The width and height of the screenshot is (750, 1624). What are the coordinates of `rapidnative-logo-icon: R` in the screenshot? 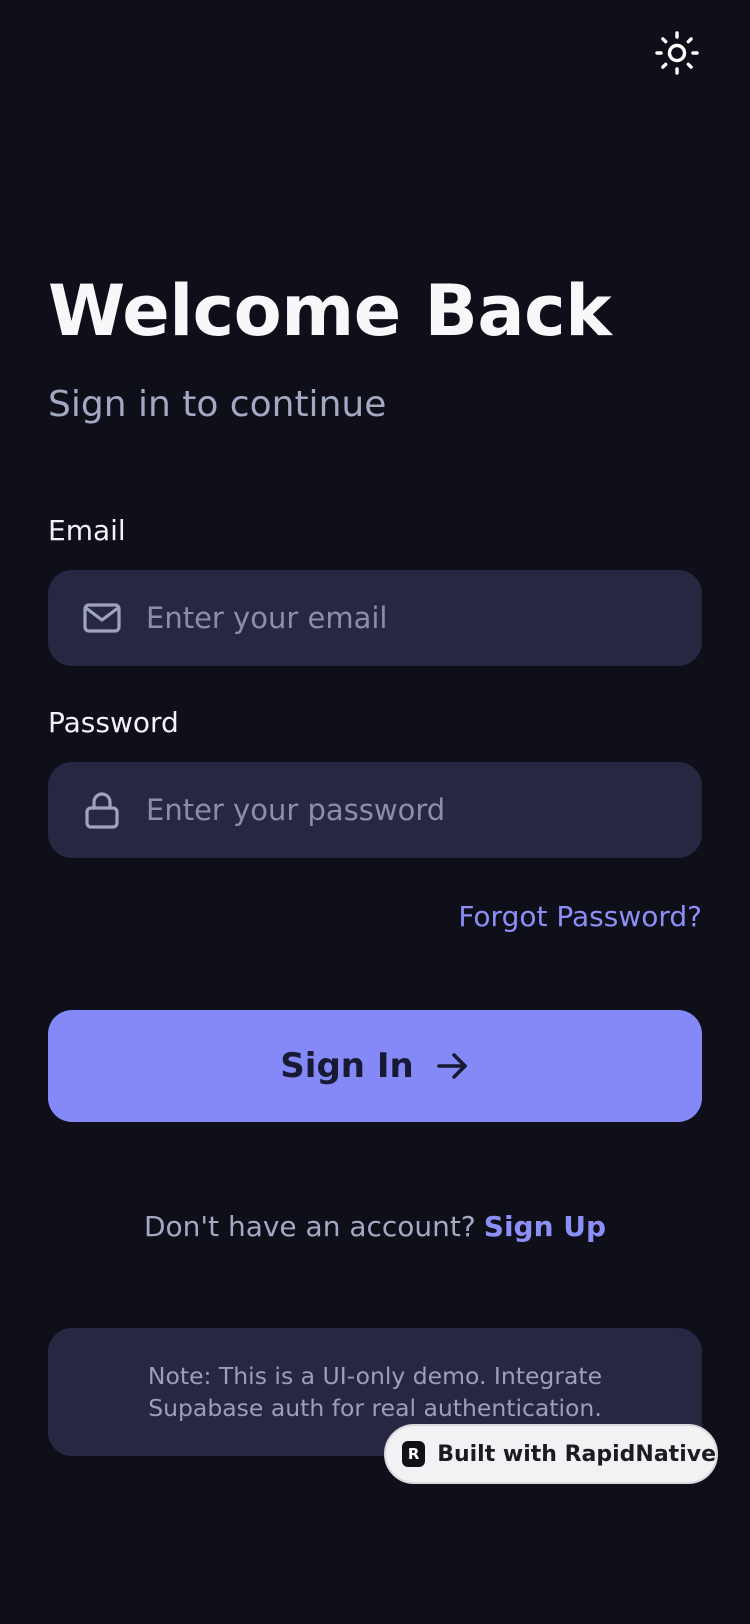 It's located at (414, 1454).